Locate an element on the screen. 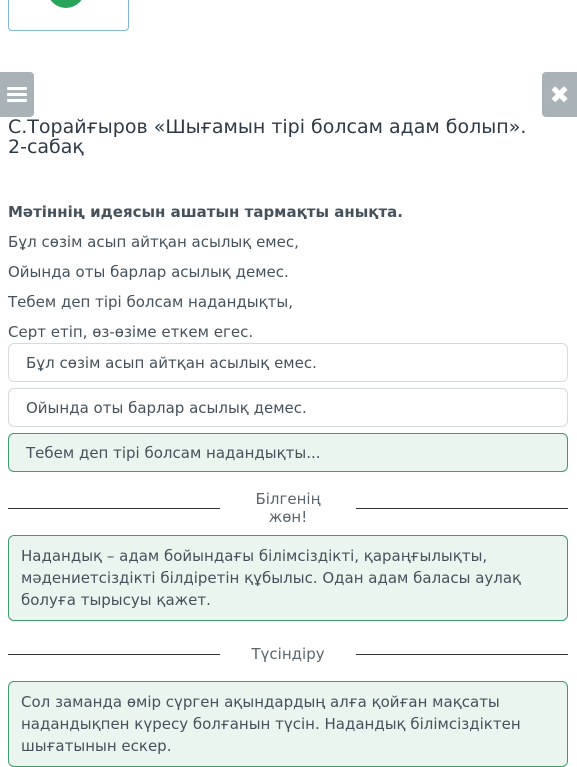 This screenshot has height=767, width=577. close-button: ✖ is located at coordinates (559, 94).